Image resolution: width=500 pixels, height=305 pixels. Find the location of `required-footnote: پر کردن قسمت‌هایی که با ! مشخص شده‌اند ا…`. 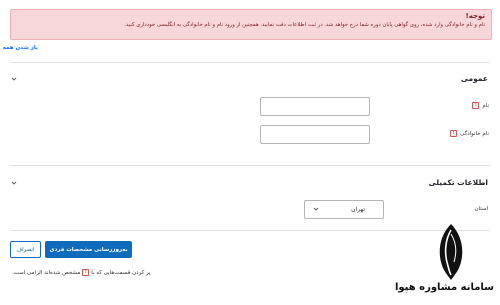

required-footnote: پر کردن قسمت‌هایی که با ! مشخص شده‌اند ا… is located at coordinates (81, 272).